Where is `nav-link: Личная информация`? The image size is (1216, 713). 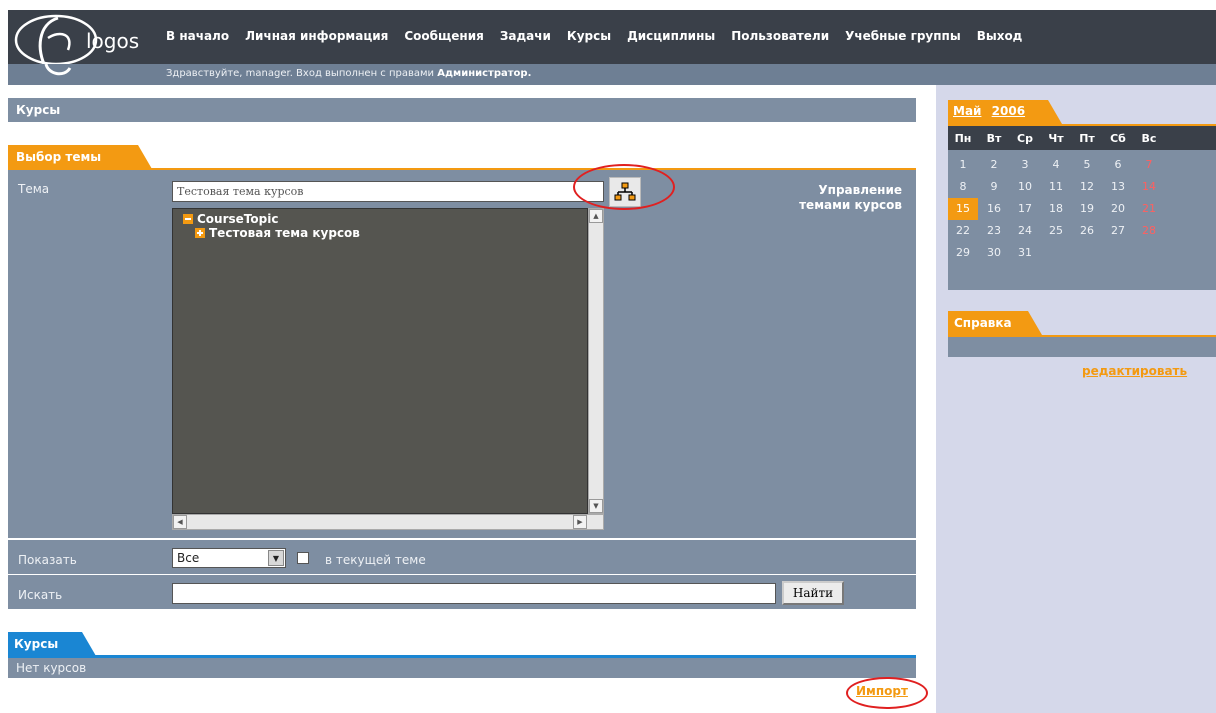
nav-link: Личная информация is located at coordinates (316, 36).